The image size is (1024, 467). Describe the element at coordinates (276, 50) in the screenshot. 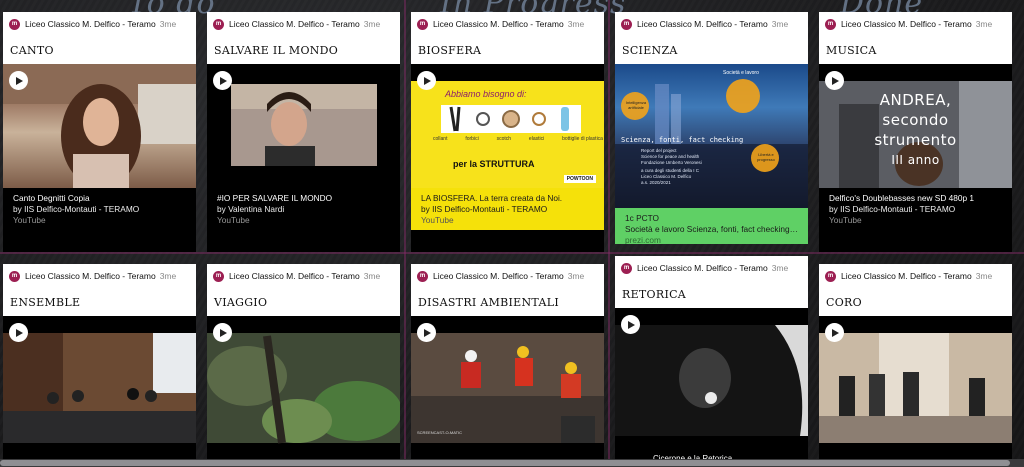

I see `post-title: SALVARE IL MONDO` at that location.